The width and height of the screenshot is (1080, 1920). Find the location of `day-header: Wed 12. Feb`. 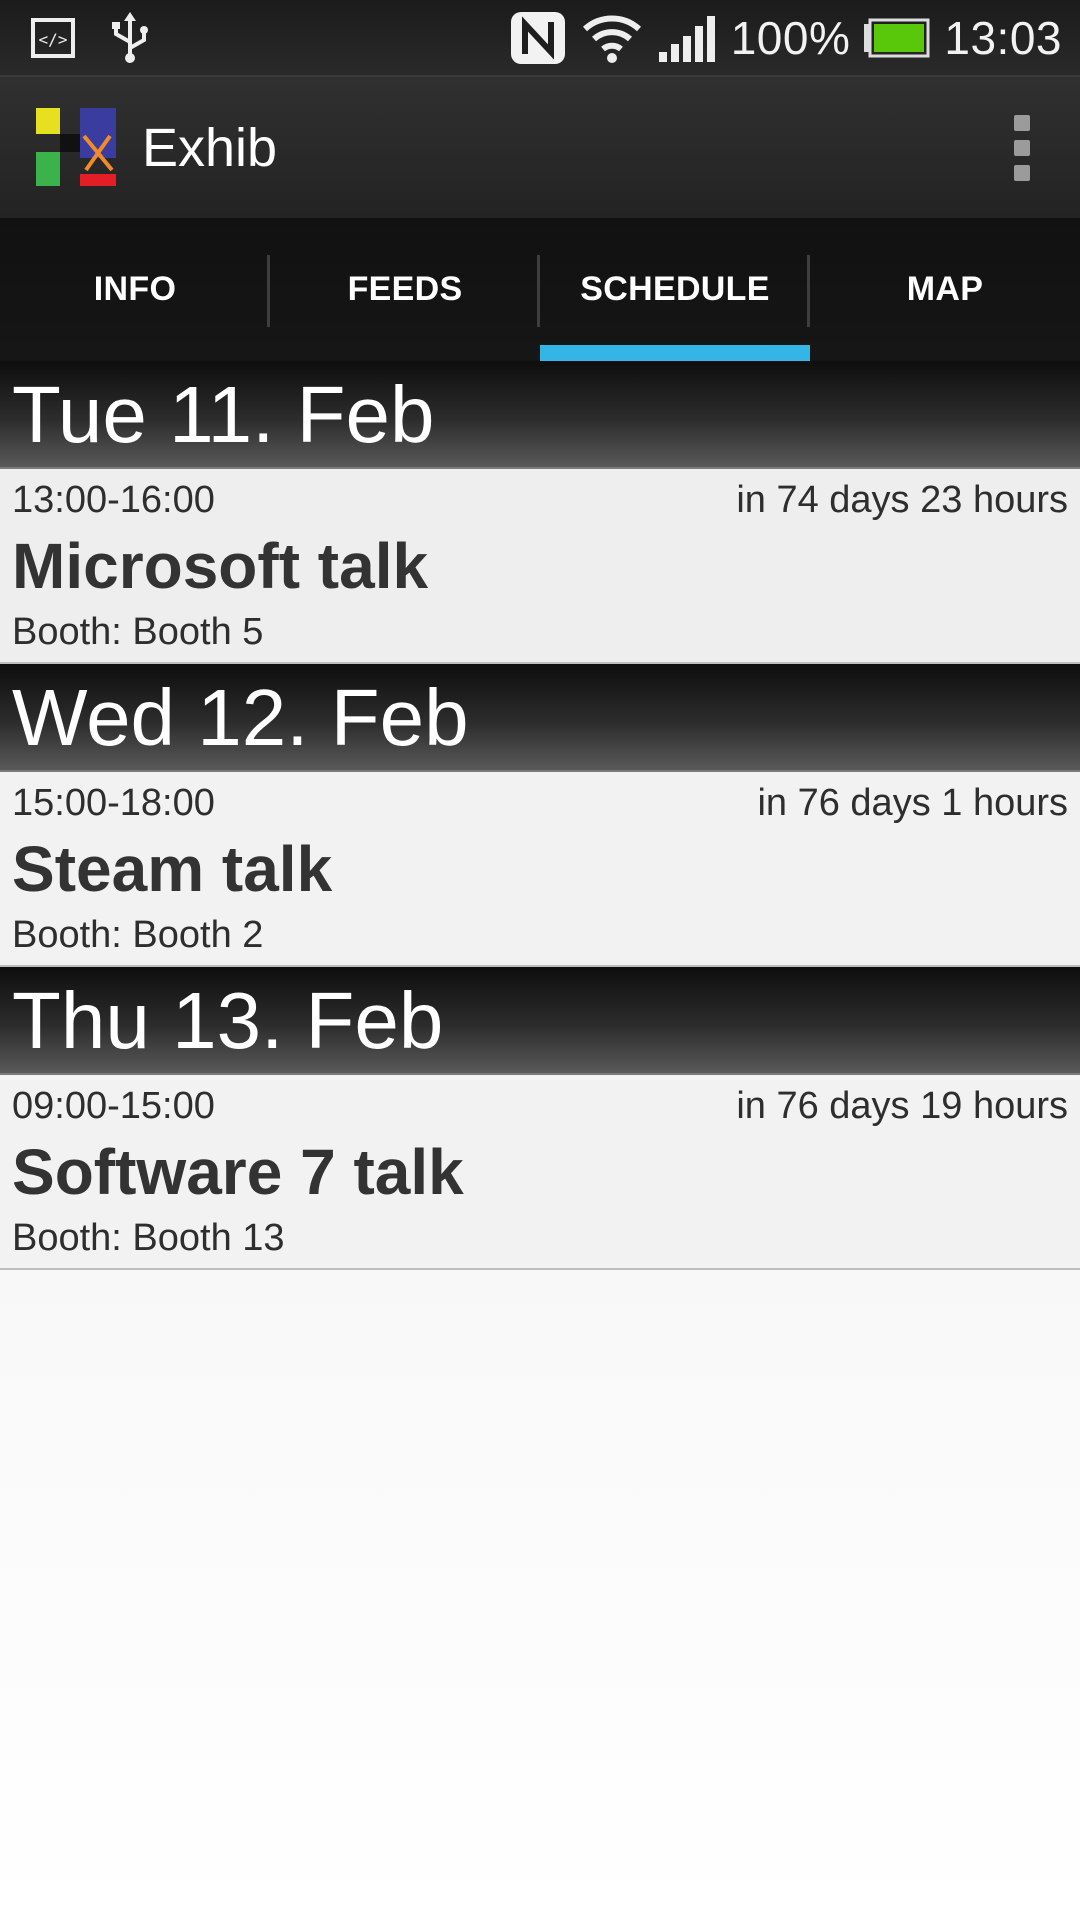

day-header: Wed 12. Feb is located at coordinates (540, 718).